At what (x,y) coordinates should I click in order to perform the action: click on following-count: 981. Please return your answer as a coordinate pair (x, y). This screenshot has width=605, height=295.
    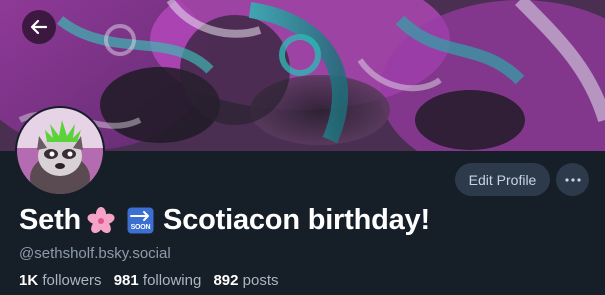
    Looking at the image, I should click on (126, 280).